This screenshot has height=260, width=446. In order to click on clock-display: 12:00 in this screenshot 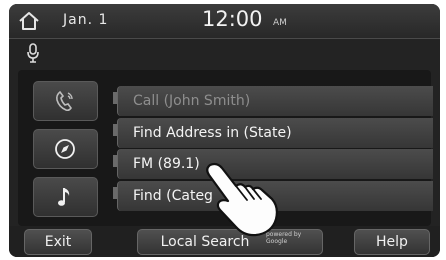, I will do `click(232, 19)`.